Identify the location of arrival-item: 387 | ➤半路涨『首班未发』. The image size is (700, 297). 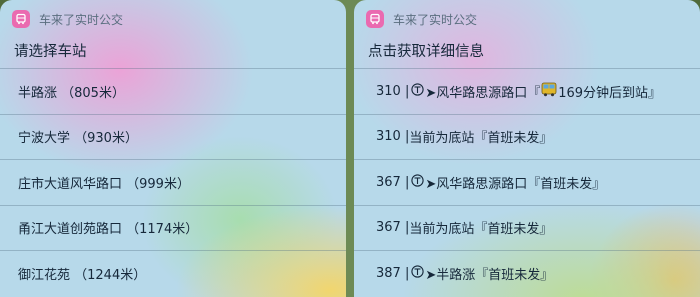
(527, 273).